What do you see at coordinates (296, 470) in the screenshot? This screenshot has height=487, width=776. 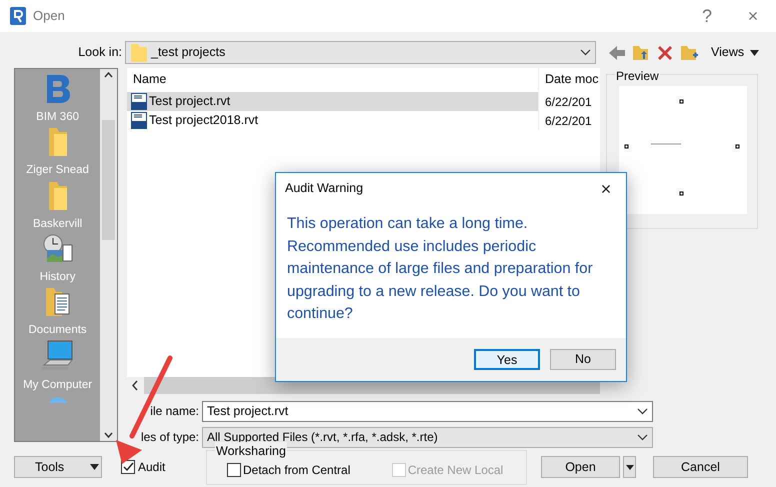 I see `option-label: Detach from Central` at bounding box center [296, 470].